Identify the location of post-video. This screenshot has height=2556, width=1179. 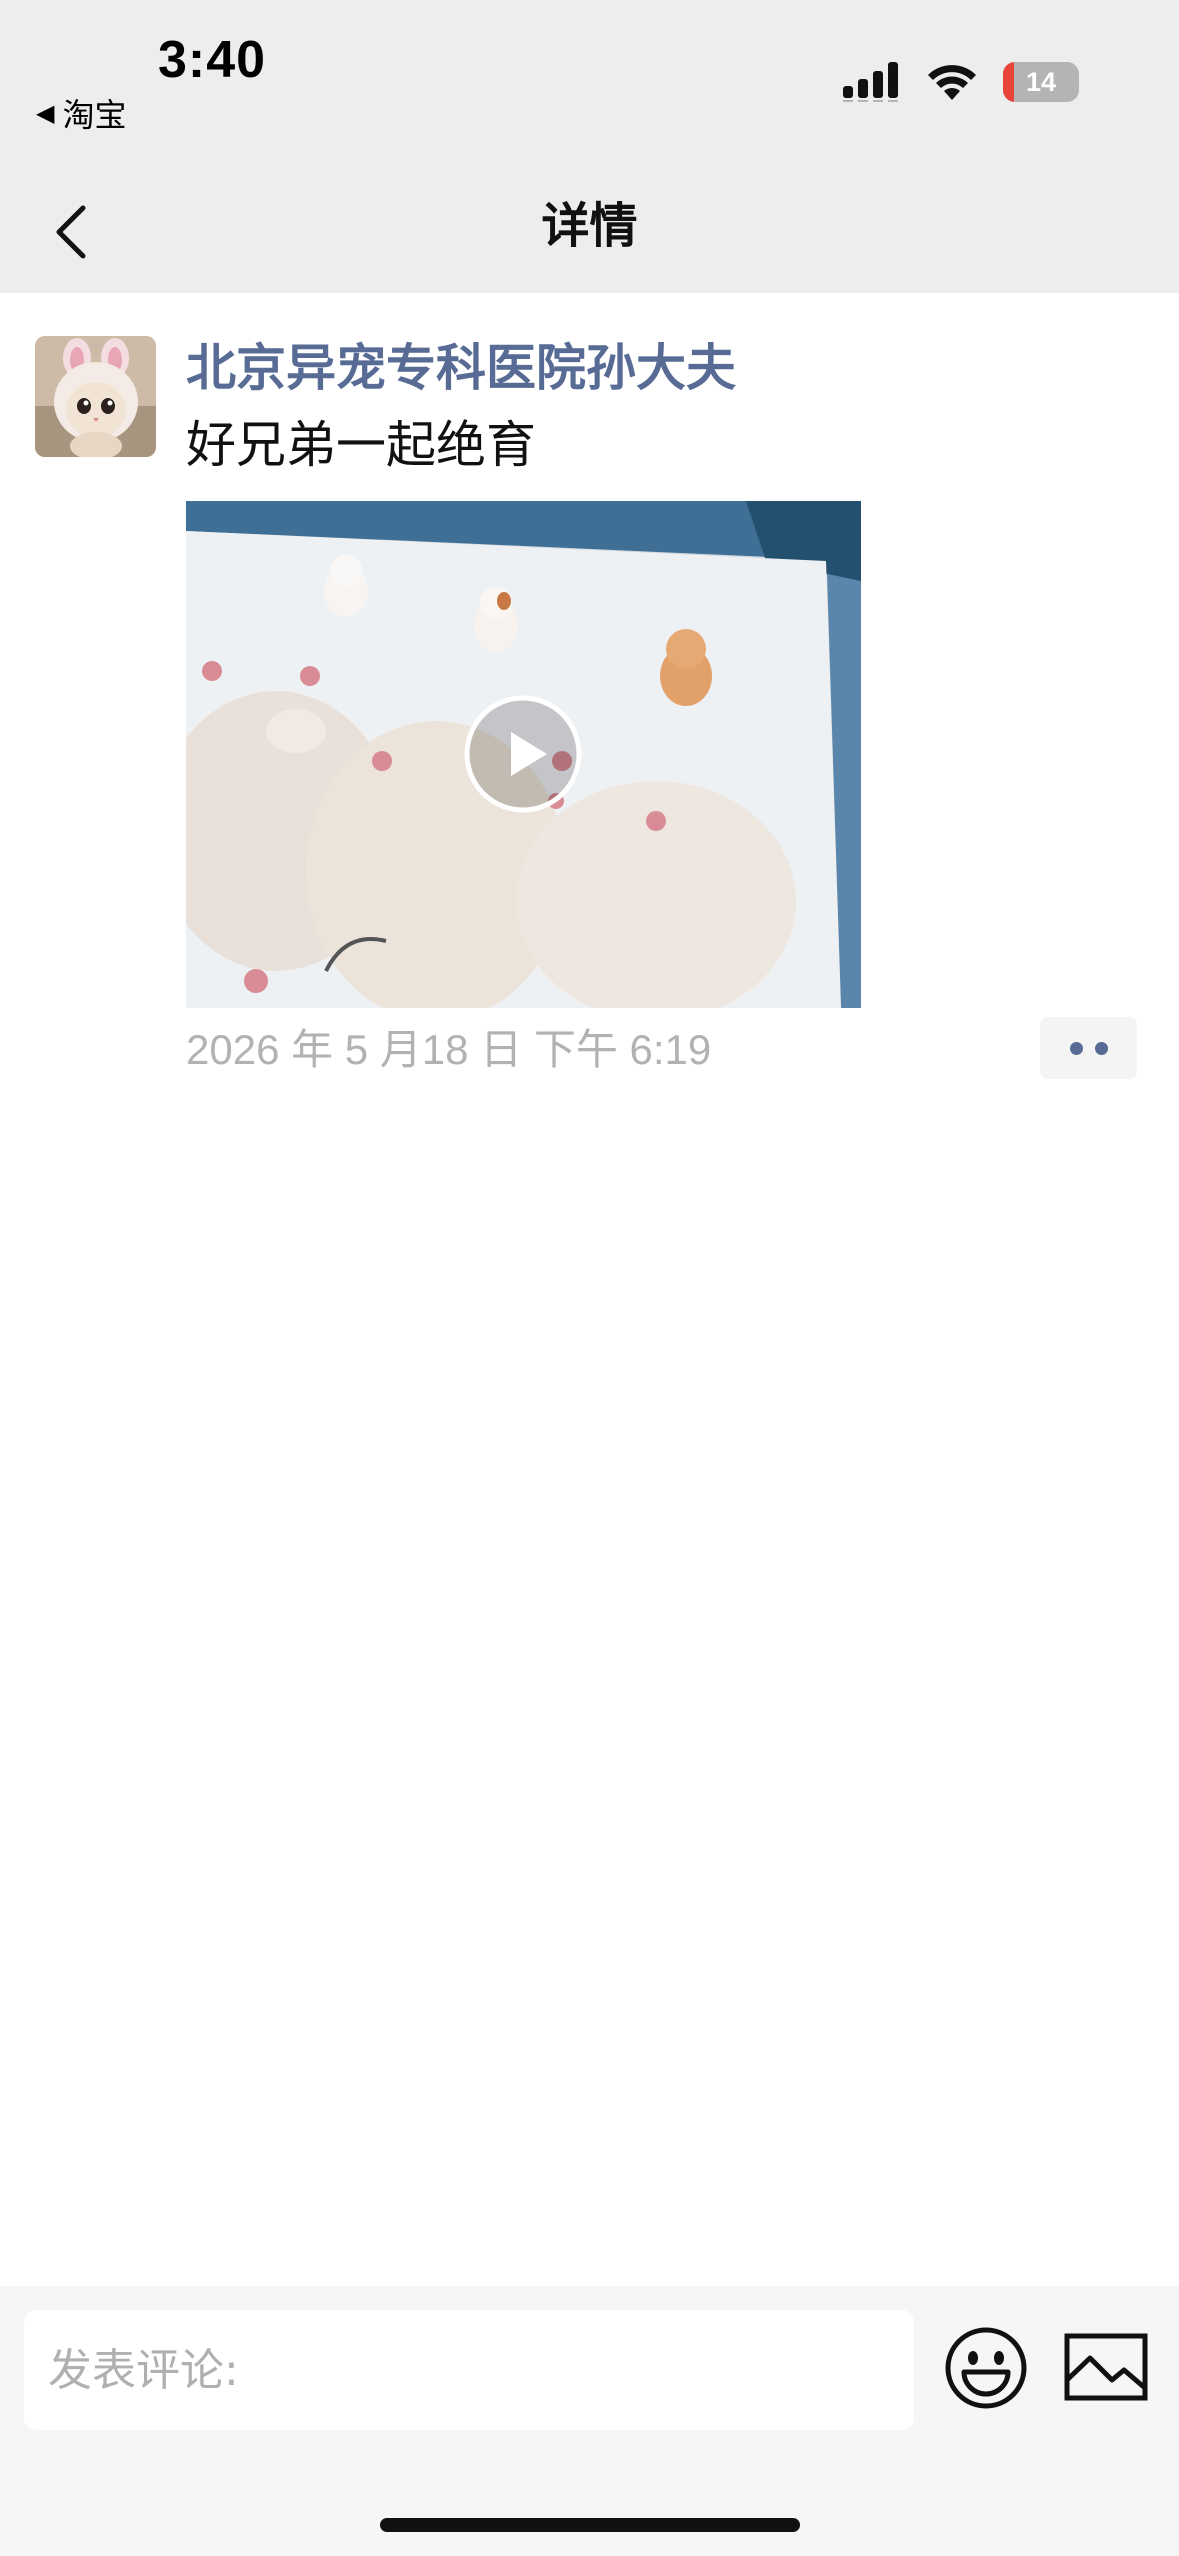
(523, 754).